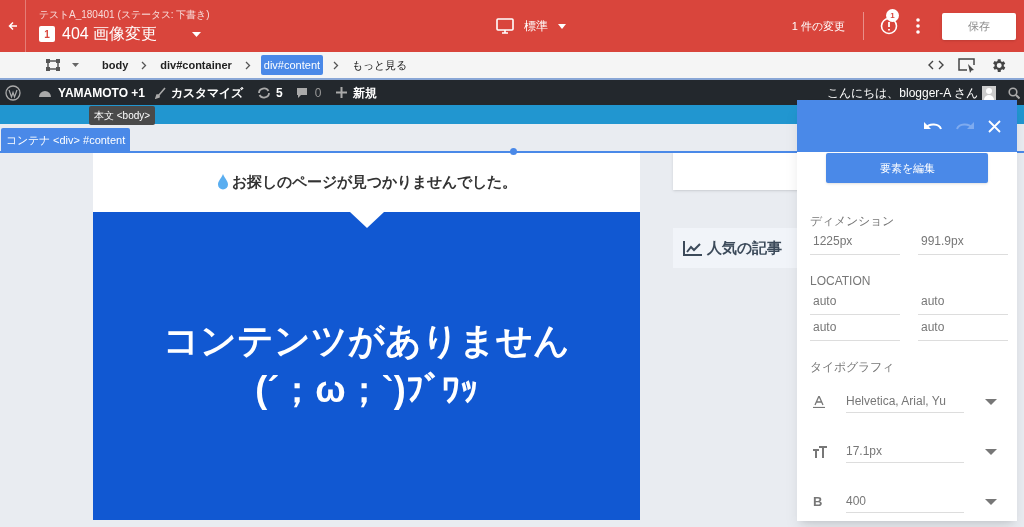  I want to click on notification-badge: 1, so click(892, 15).